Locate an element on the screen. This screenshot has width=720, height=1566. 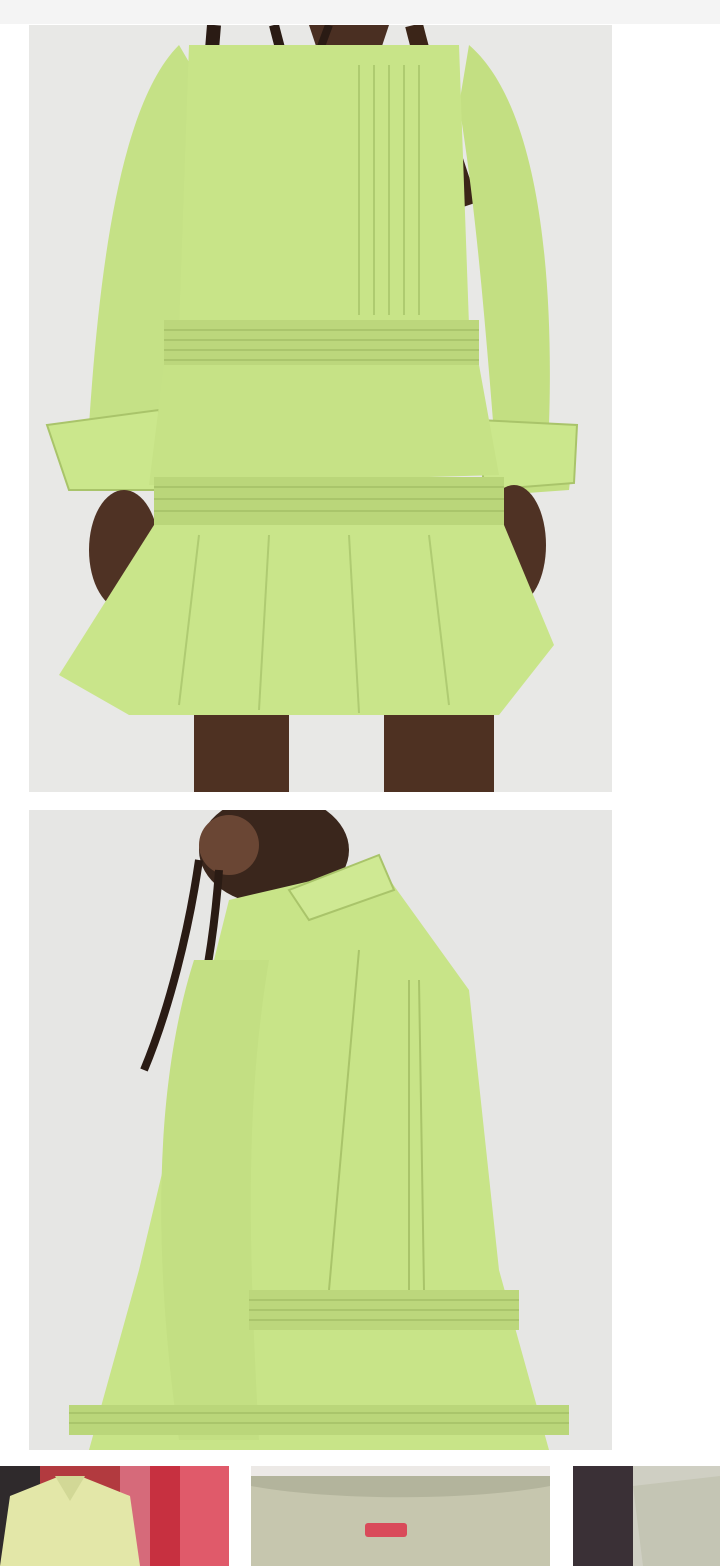
thumbnail-strip is located at coordinates (360, 1516).